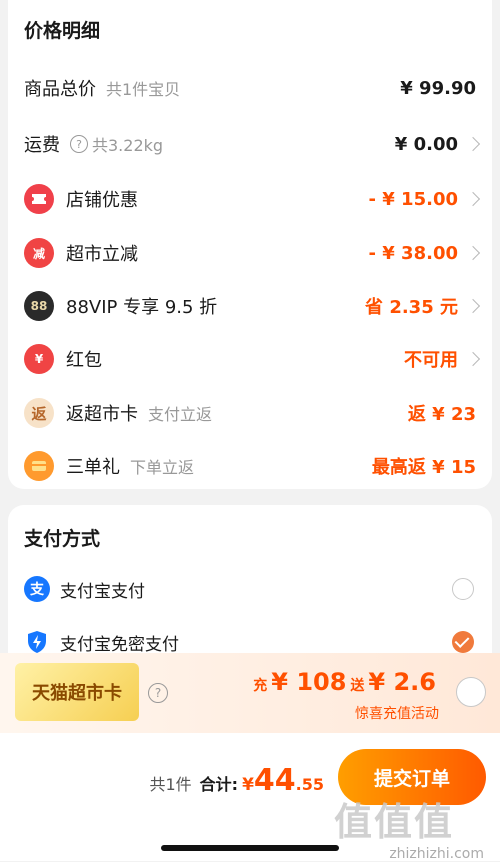  Describe the element at coordinates (426, 144) in the screenshot. I see `shipping-value: ¥ 0.00` at that location.